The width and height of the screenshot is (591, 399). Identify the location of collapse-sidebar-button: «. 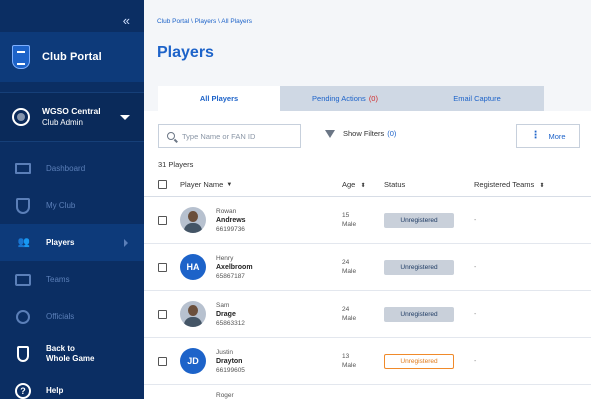
(126, 20).